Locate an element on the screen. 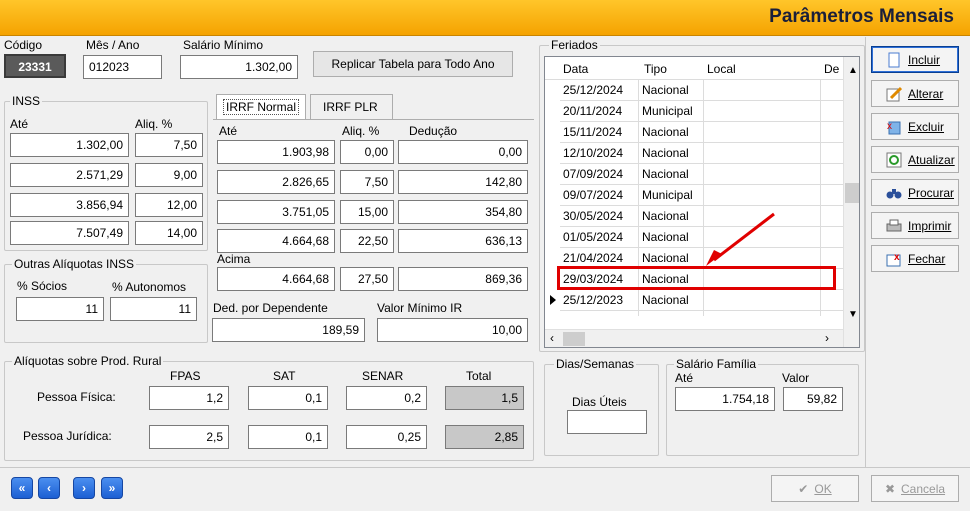 The height and width of the screenshot is (511, 970). grid-col-data: Data is located at coordinates (575, 69).